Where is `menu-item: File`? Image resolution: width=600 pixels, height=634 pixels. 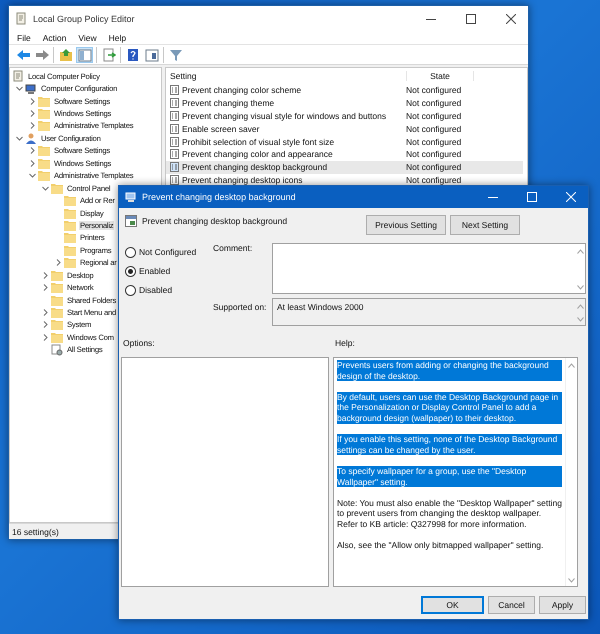 menu-item: File is located at coordinates (24, 37).